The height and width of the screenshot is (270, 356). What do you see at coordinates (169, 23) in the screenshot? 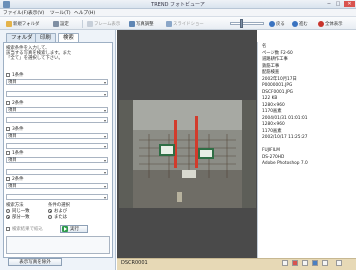
I see `slideshow-icon` at bounding box center [169, 23].